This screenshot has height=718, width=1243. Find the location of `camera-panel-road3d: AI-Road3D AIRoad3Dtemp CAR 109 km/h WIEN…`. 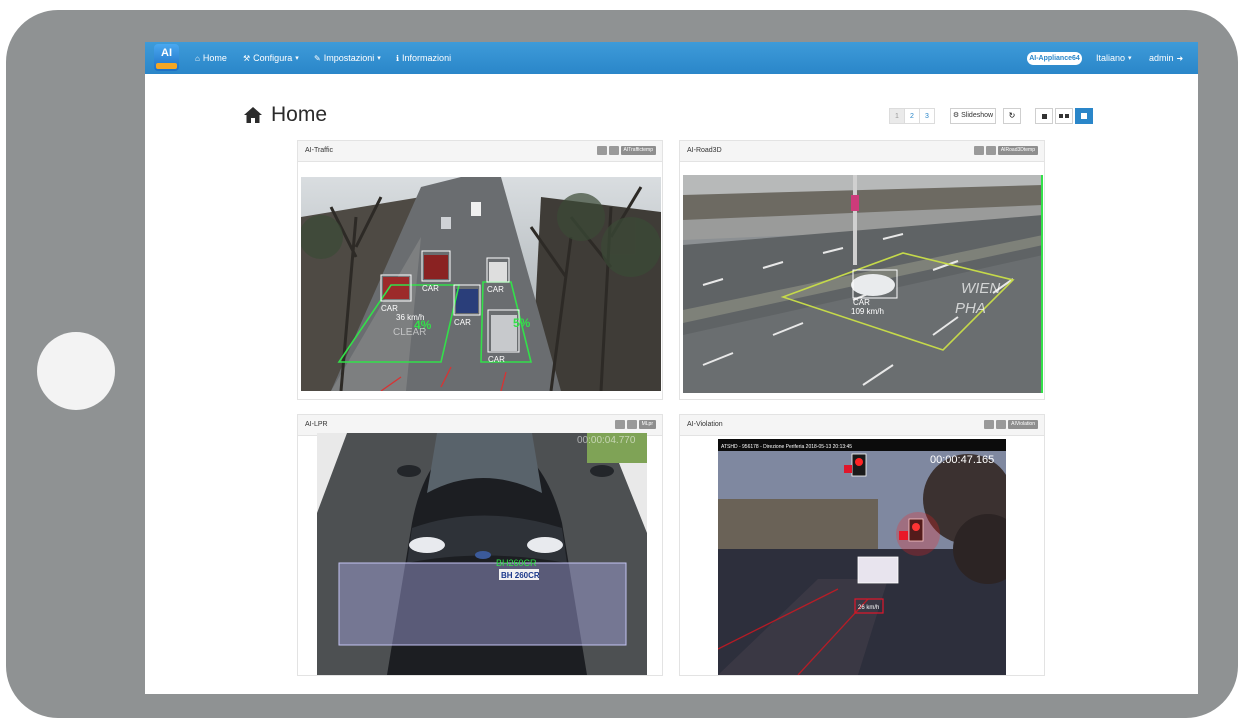

camera-panel-road3d: AI-Road3D AIRoad3Dtemp CAR 109 km/h WIEN… is located at coordinates (862, 270).